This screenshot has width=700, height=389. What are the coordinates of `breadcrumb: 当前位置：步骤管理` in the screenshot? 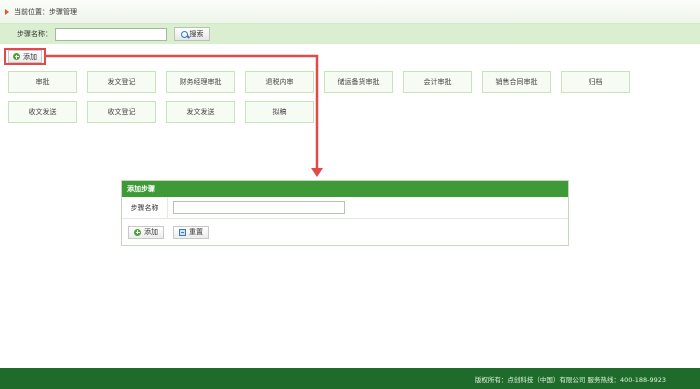 It's located at (350, 12).